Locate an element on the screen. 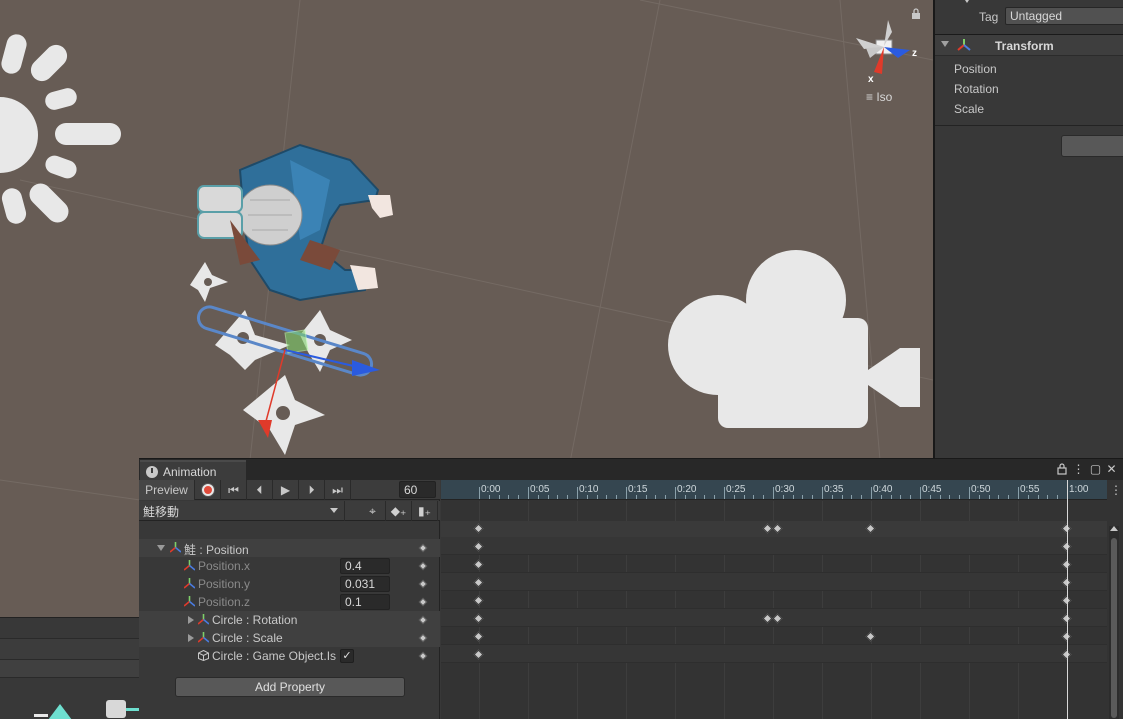  ruler-tick-label: 0:40 is located at coordinates (883, 489).